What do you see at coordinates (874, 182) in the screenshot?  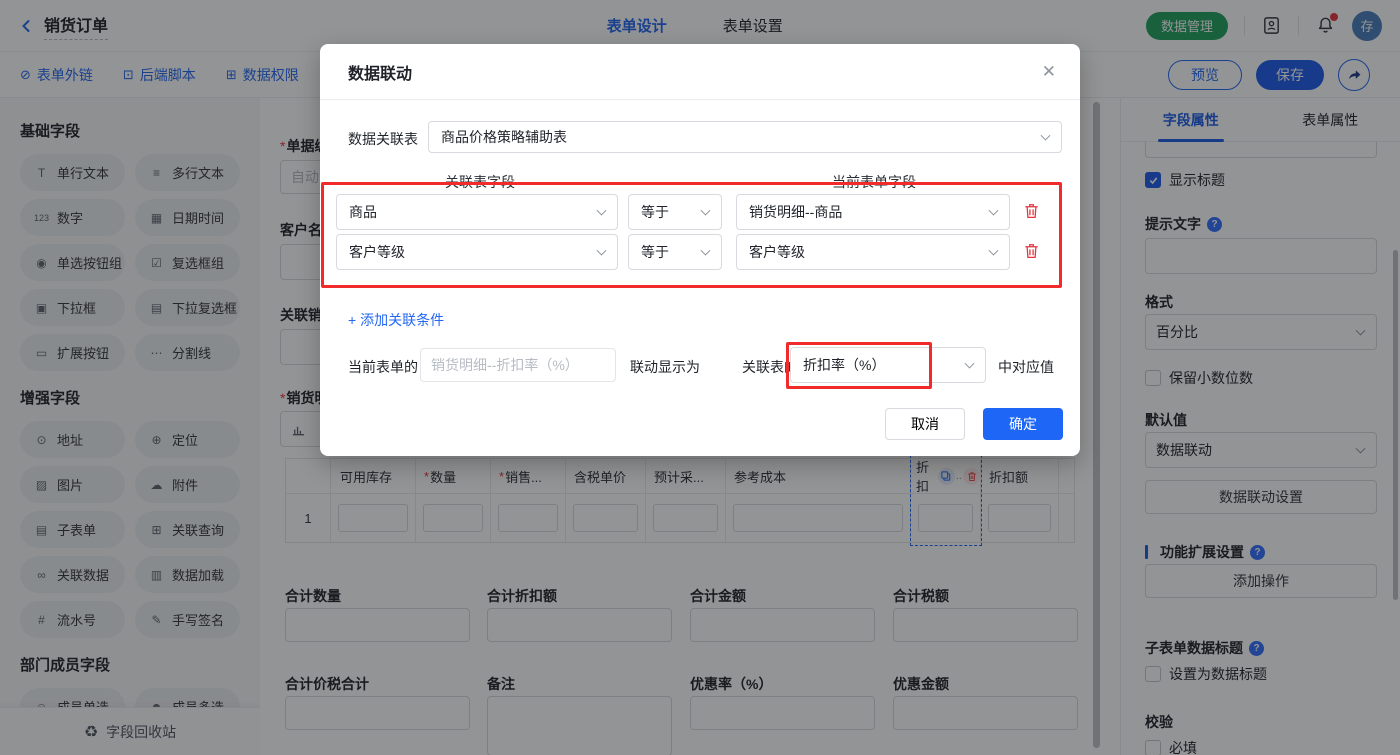 I see `column-header-right: 当前表单字段` at bounding box center [874, 182].